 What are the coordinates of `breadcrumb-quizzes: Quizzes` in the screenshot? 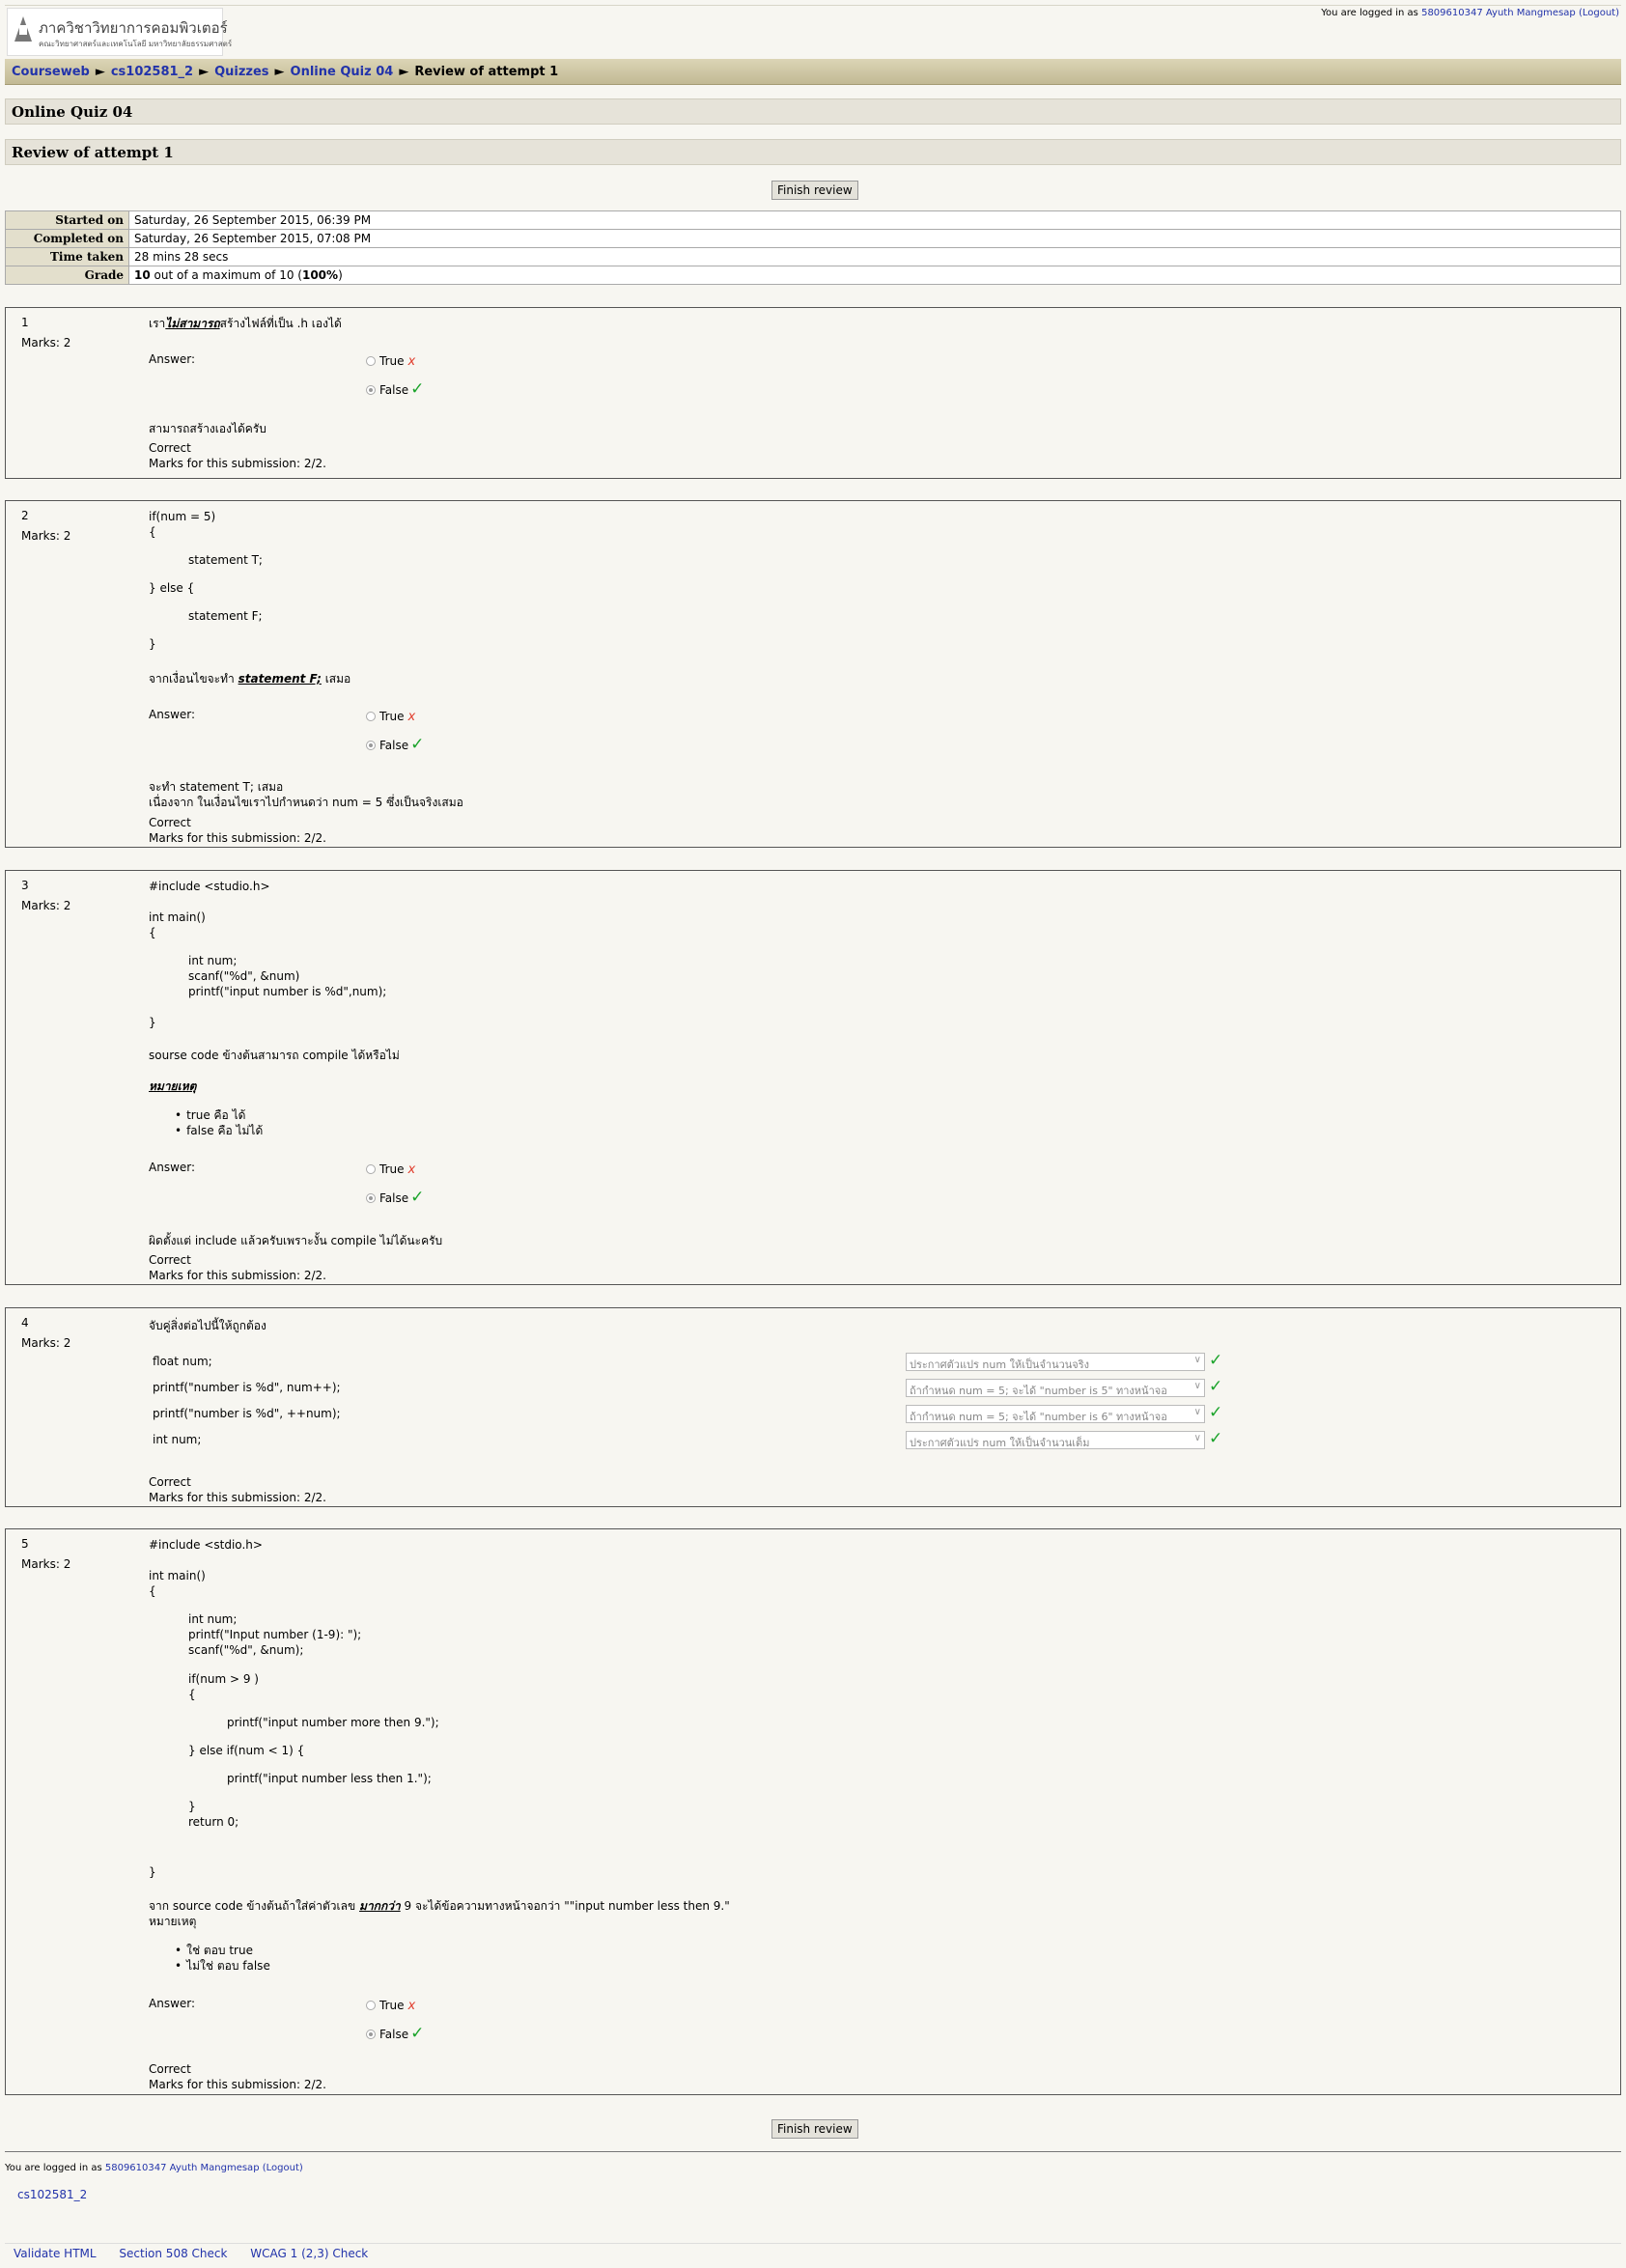 It's located at (241, 72).